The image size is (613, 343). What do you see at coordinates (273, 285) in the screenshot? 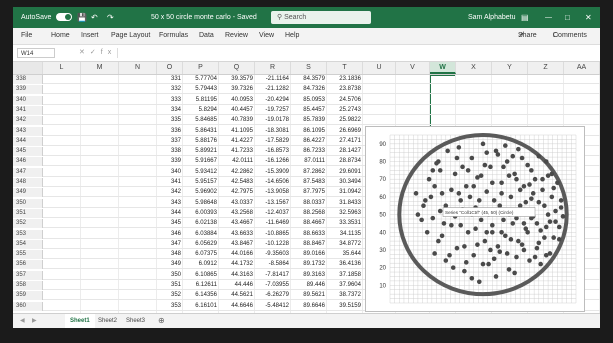
I see `cell-r: -7.03955` at bounding box center [273, 285].